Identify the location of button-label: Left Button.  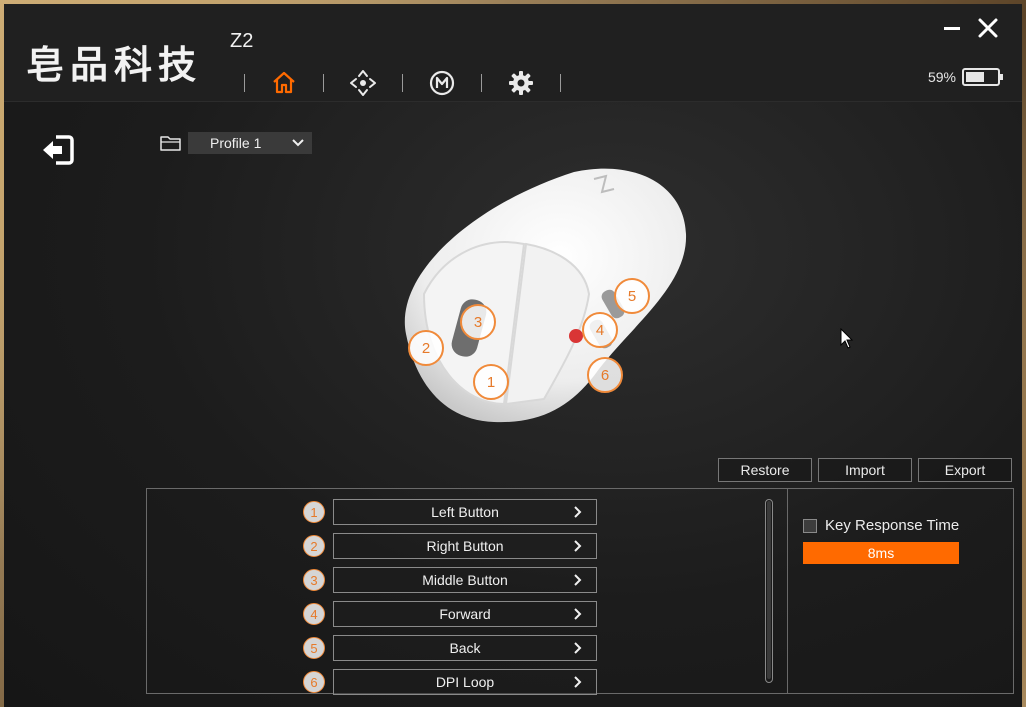
(465, 512).